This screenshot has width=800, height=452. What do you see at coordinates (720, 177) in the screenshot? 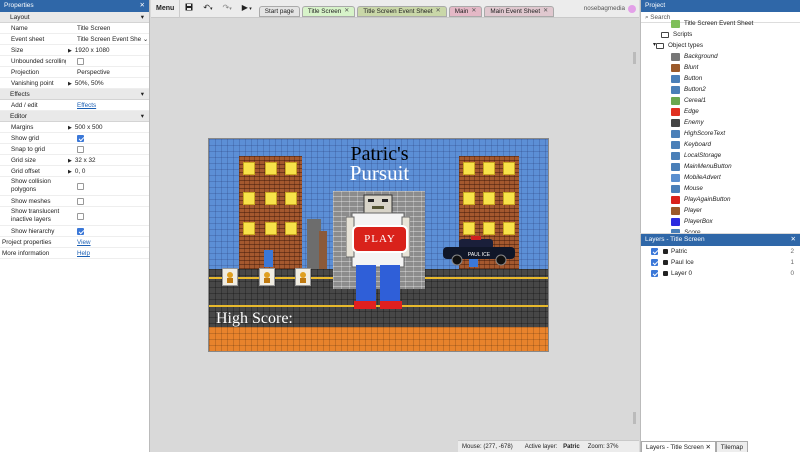
I see `project-item: MobileAdvert` at bounding box center [720, 177].